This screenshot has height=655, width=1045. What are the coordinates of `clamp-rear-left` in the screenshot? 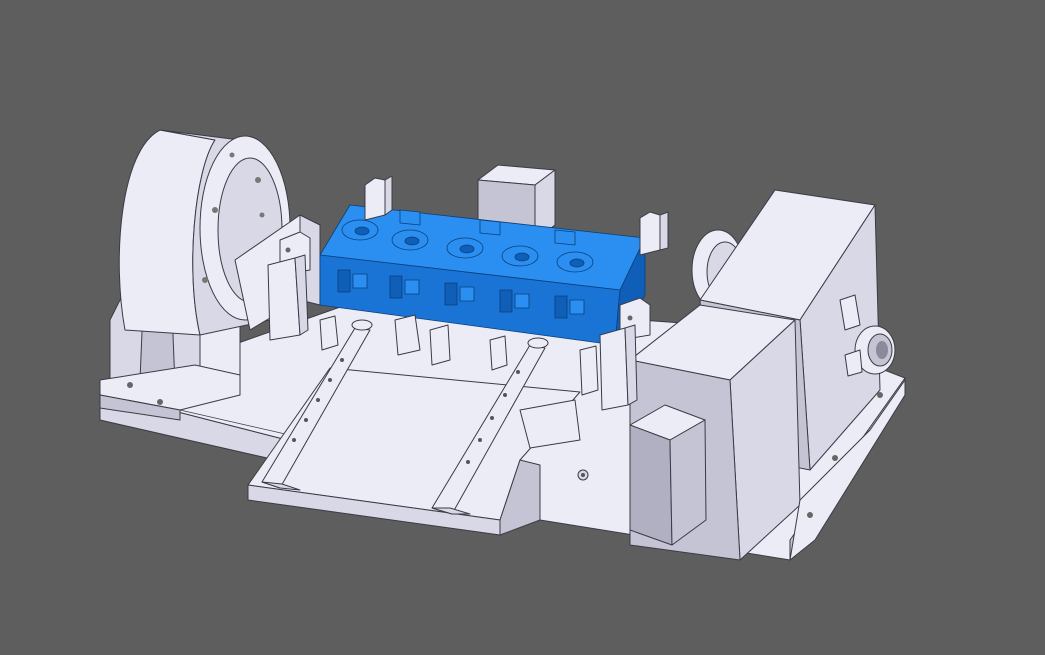 It's located at (378, 198).